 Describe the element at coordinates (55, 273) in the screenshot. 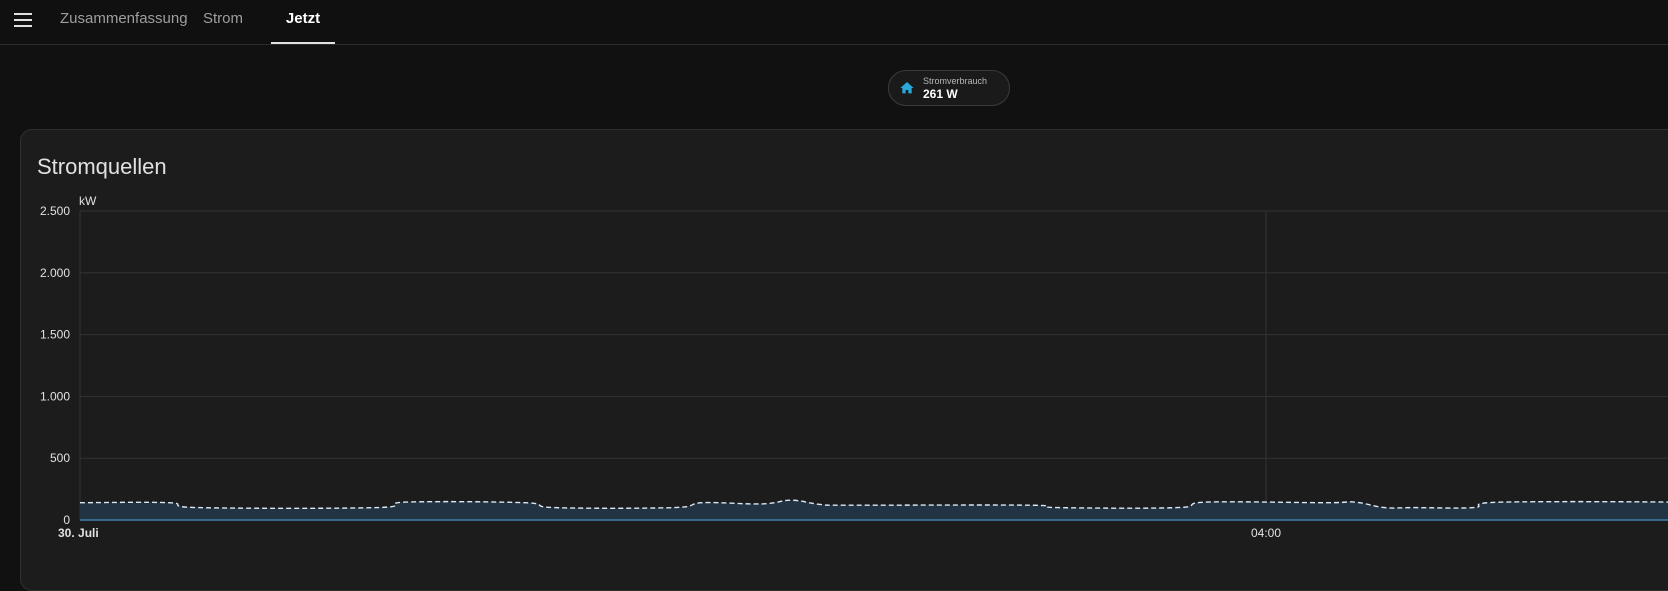

I see `y-tick-label: 2.000` at that location.